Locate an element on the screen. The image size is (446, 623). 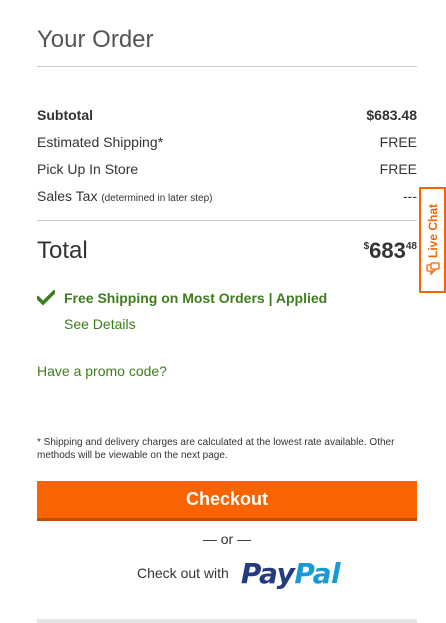
paypal-logo-pal: Pal is located at coordinates (317, 573).